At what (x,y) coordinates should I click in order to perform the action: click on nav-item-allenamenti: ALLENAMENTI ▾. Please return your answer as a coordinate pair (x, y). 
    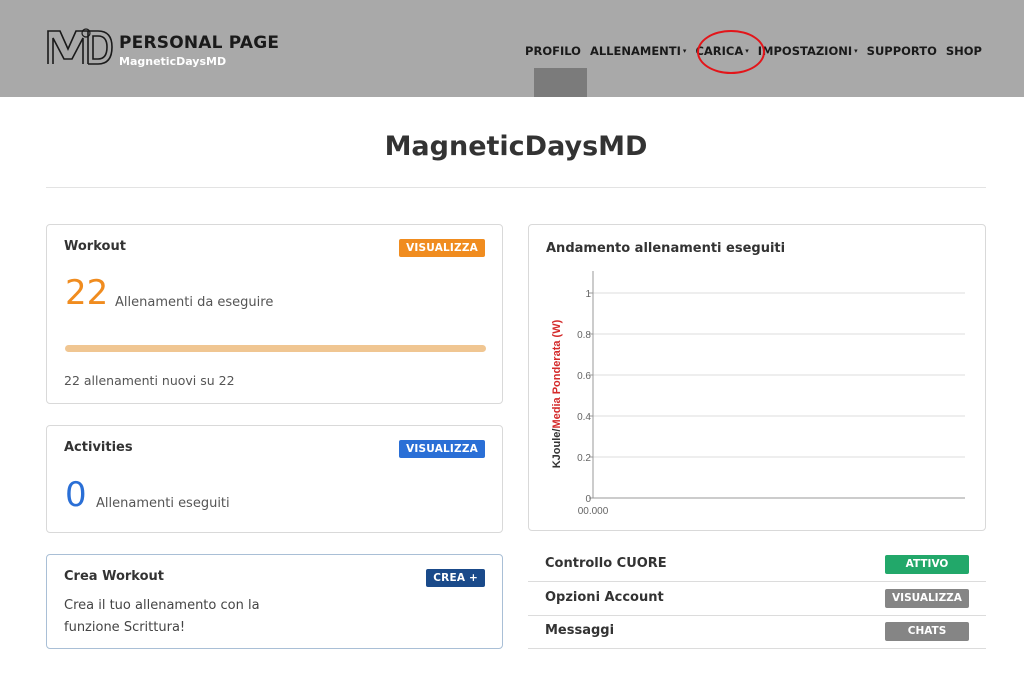
    Looking at the image, I should click on (638, 51).